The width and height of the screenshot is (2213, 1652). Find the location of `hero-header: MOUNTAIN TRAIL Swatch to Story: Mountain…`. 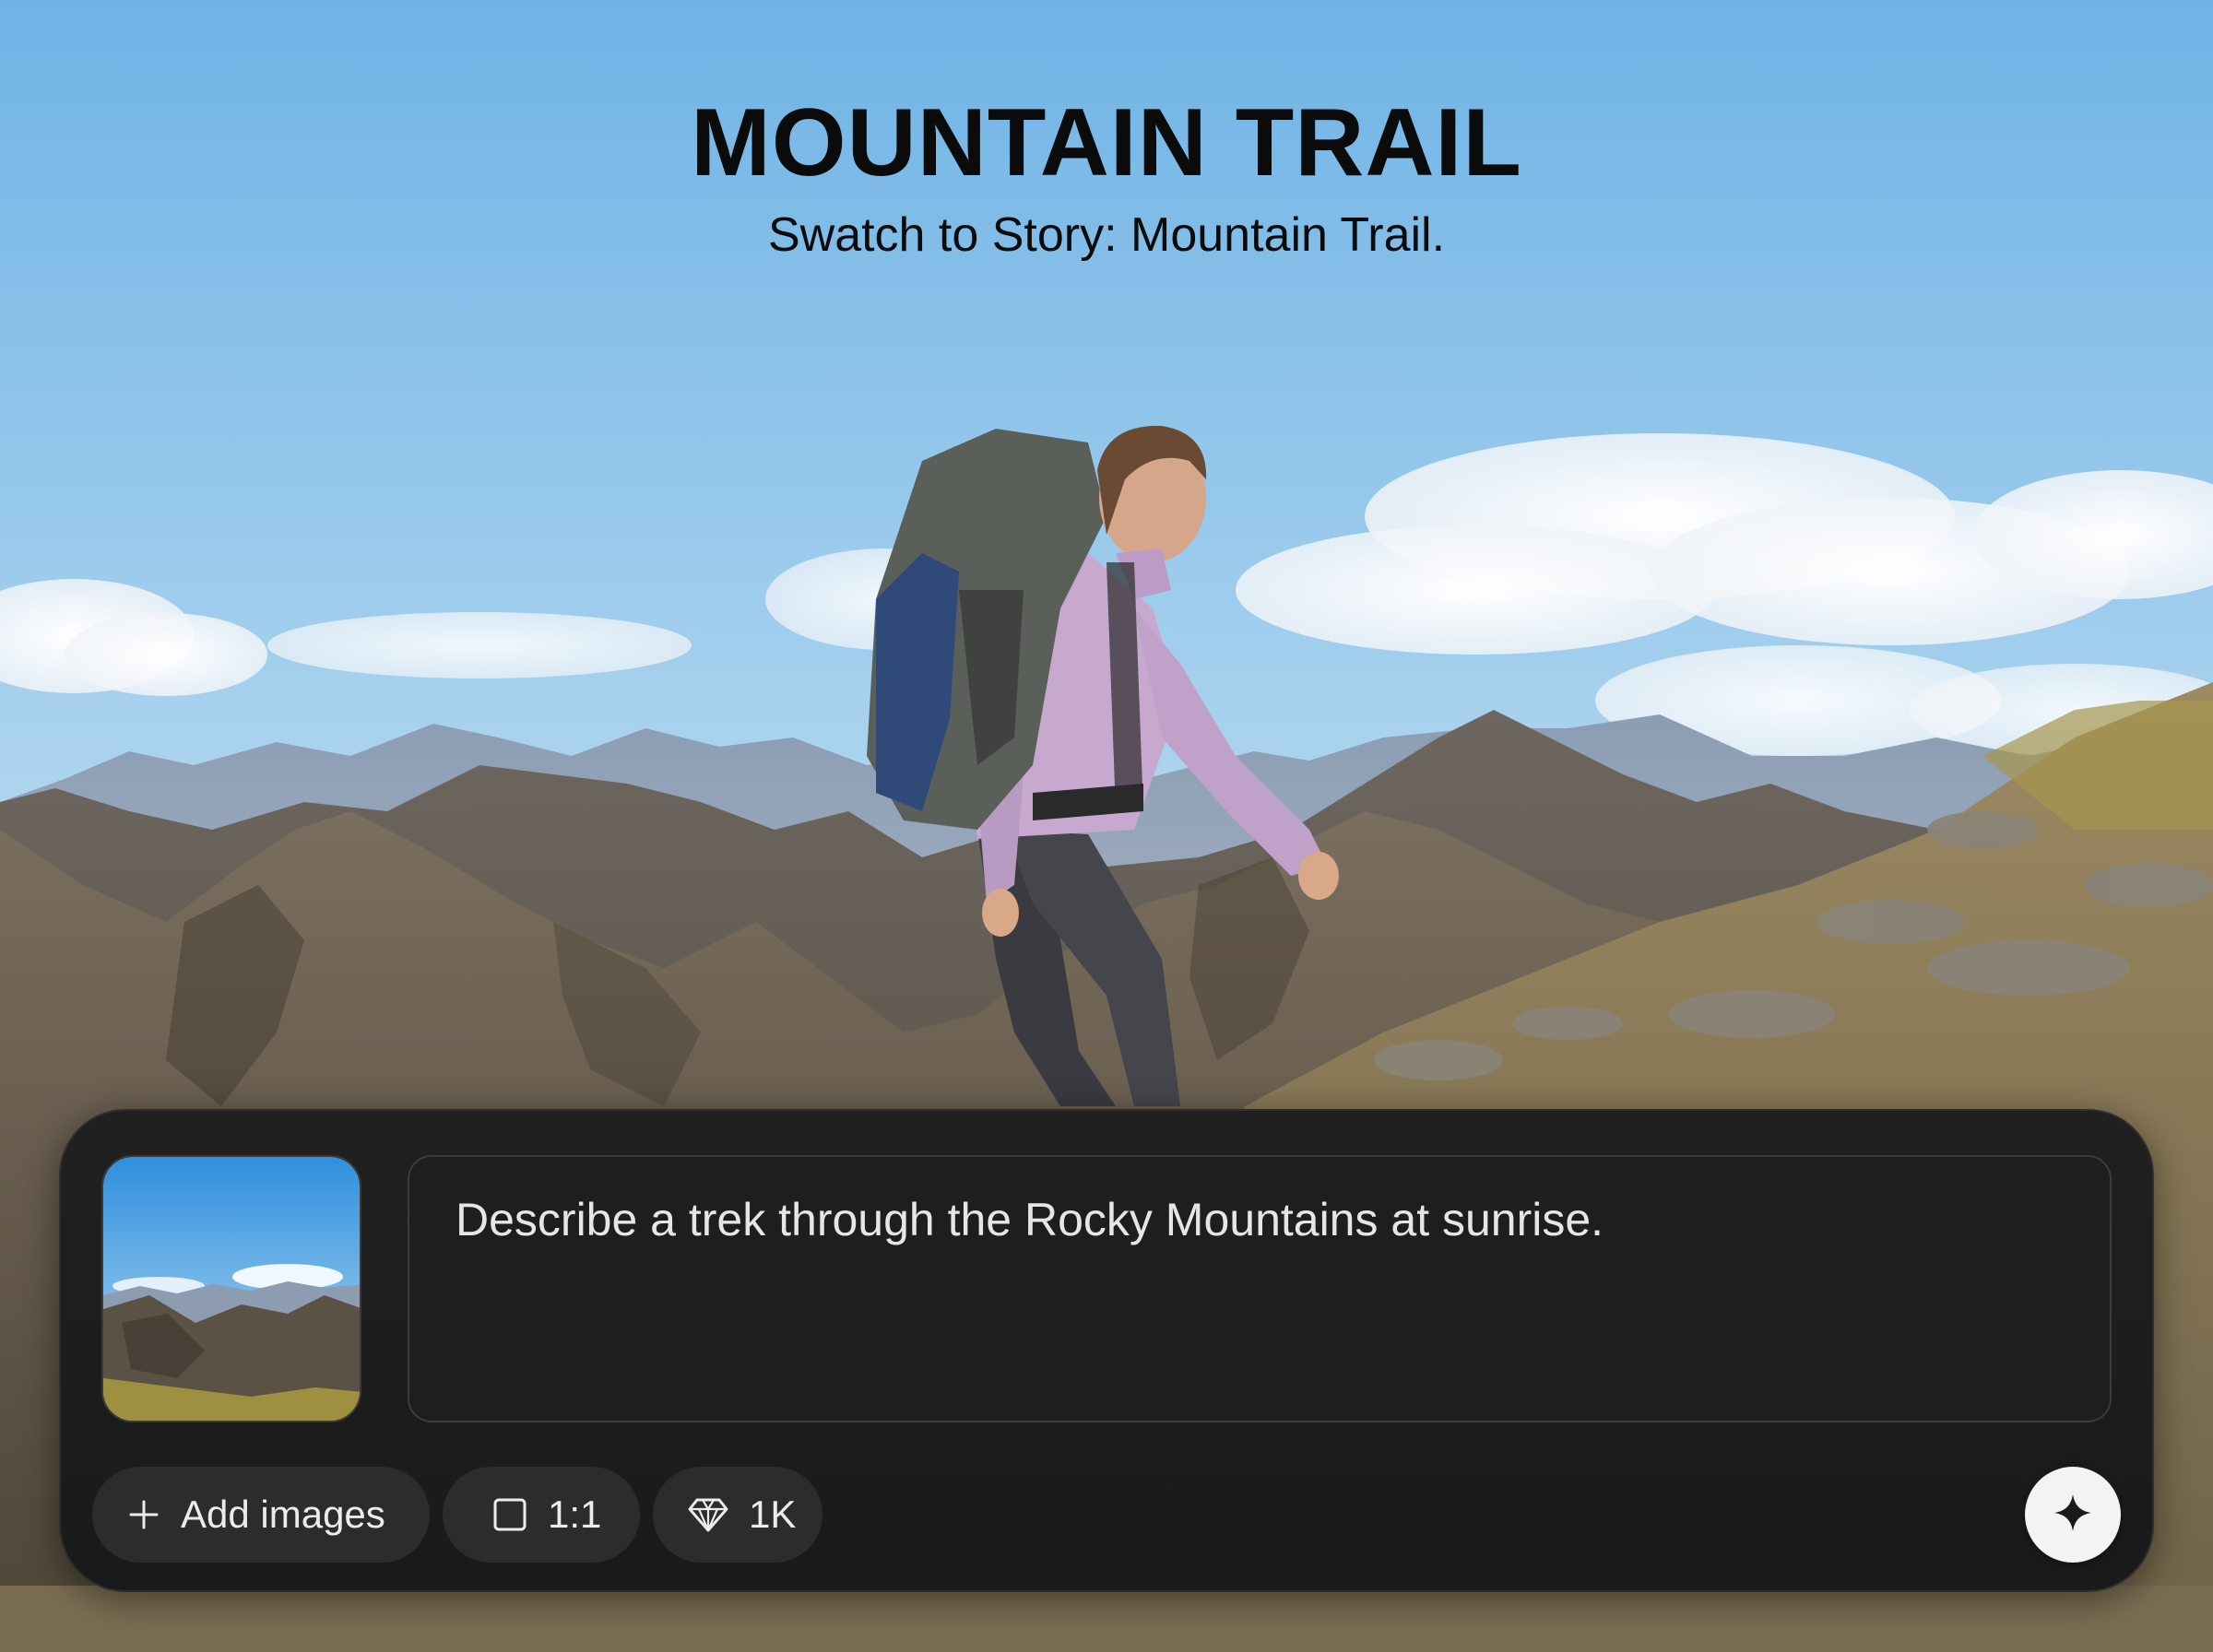

hero-header: MOUNTAIN TRAIL Swatch to Story: Mountain… is located at coordinates (1106, 175).